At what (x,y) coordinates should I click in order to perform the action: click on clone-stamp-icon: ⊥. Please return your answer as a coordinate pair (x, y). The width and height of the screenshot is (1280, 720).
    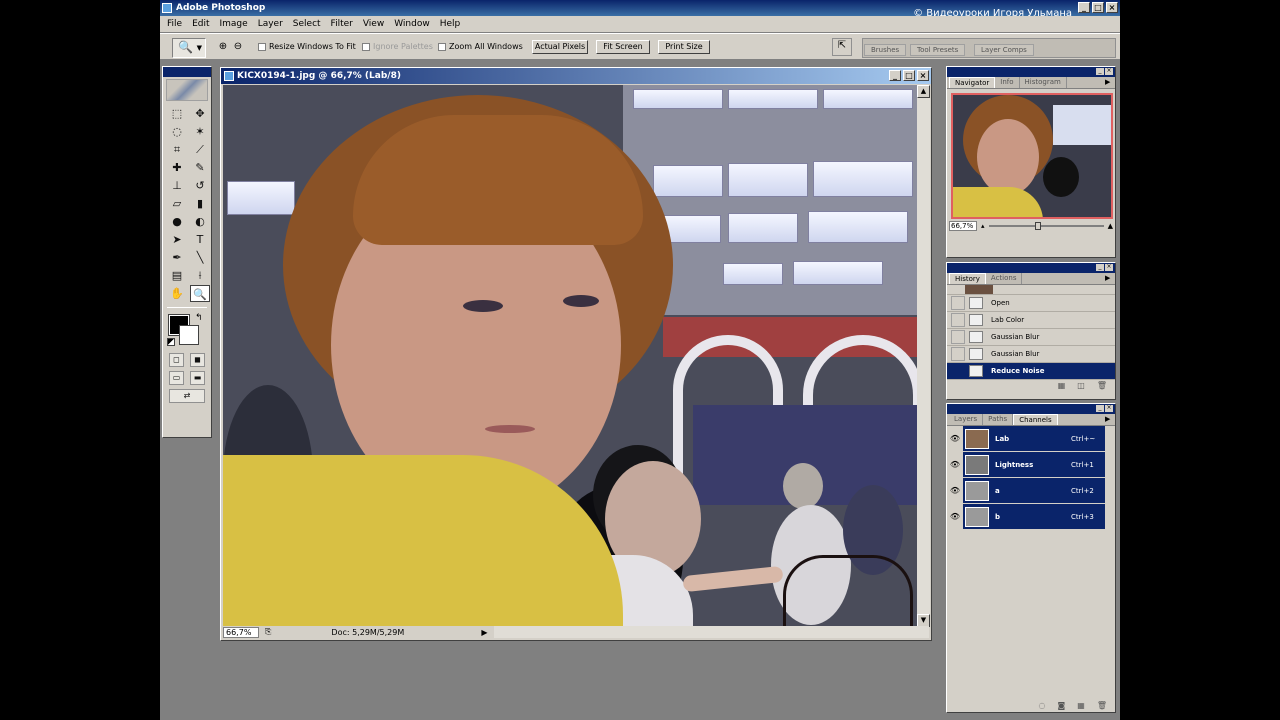
    Looking at the image, I should click on (177, 185).